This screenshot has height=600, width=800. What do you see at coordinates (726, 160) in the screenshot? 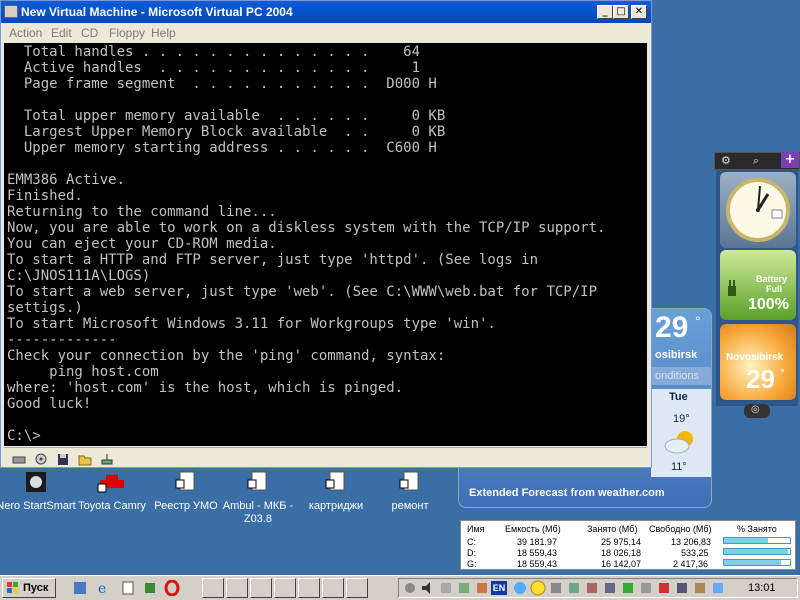
I see `gear-icon: ⚙` at bounding box center [726, 160].